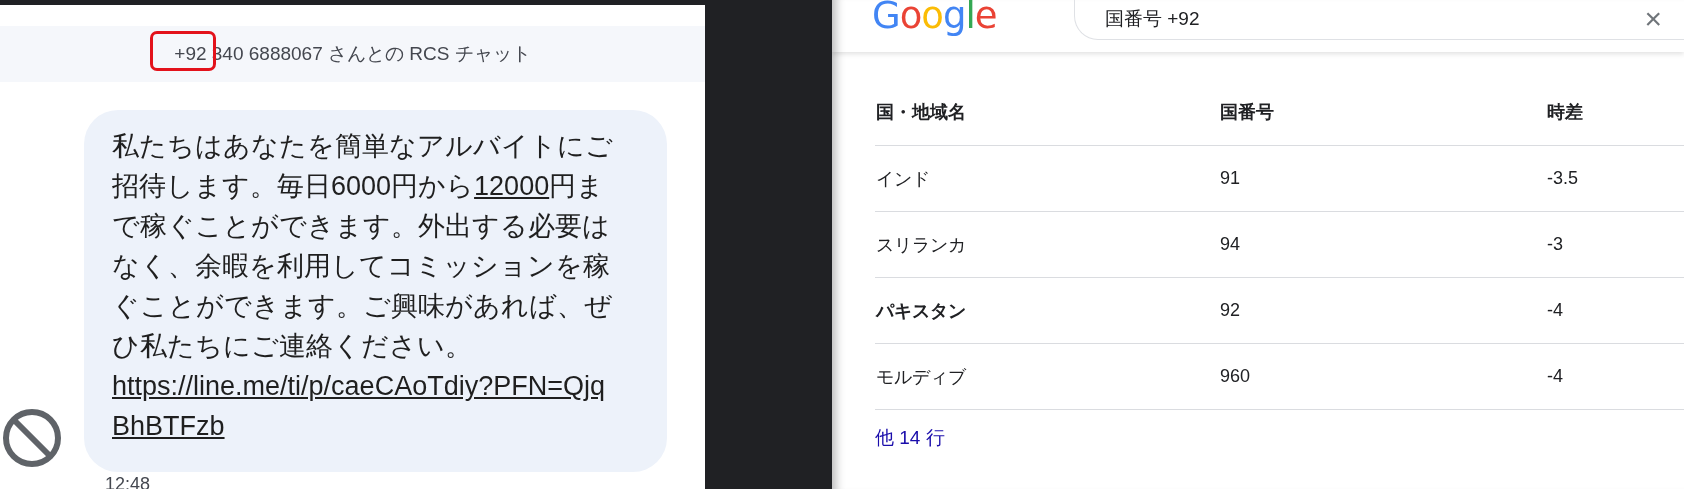 The width and height of the screenshot is (1684, 489). I want to click on table-cell: 91, so click(1382, 178).